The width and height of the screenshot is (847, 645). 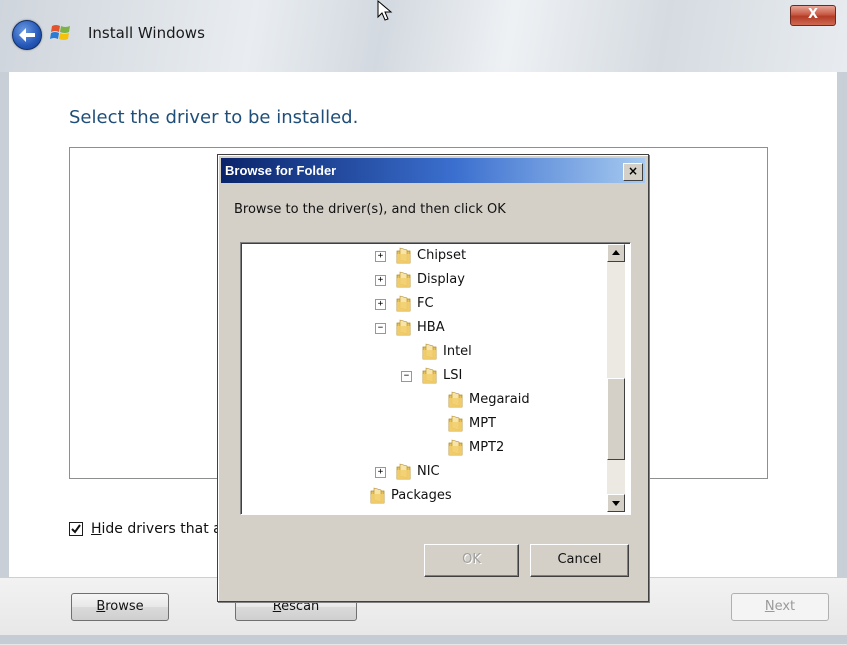 I want to click on tree-item: + Display, so click(x=421, y=280).